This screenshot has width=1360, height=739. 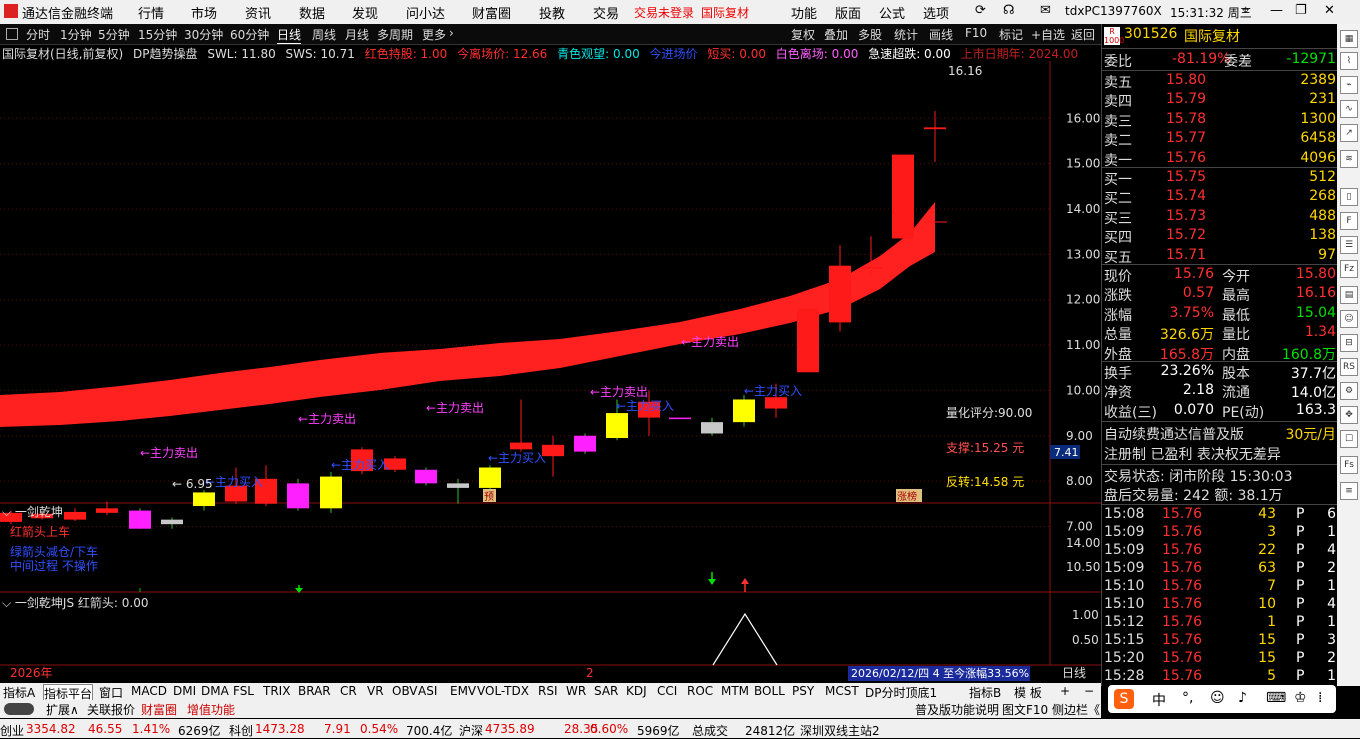 What do you see at coordinates (62, 709) in the screenshot?
I see `ext-expand: 扩展∧` at bounding box center [62, 709].